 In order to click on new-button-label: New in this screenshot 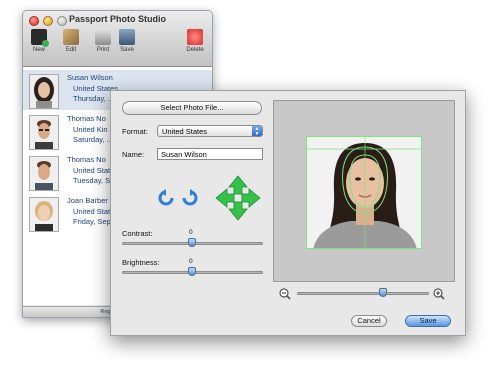, I will do `click(38, 50)`.